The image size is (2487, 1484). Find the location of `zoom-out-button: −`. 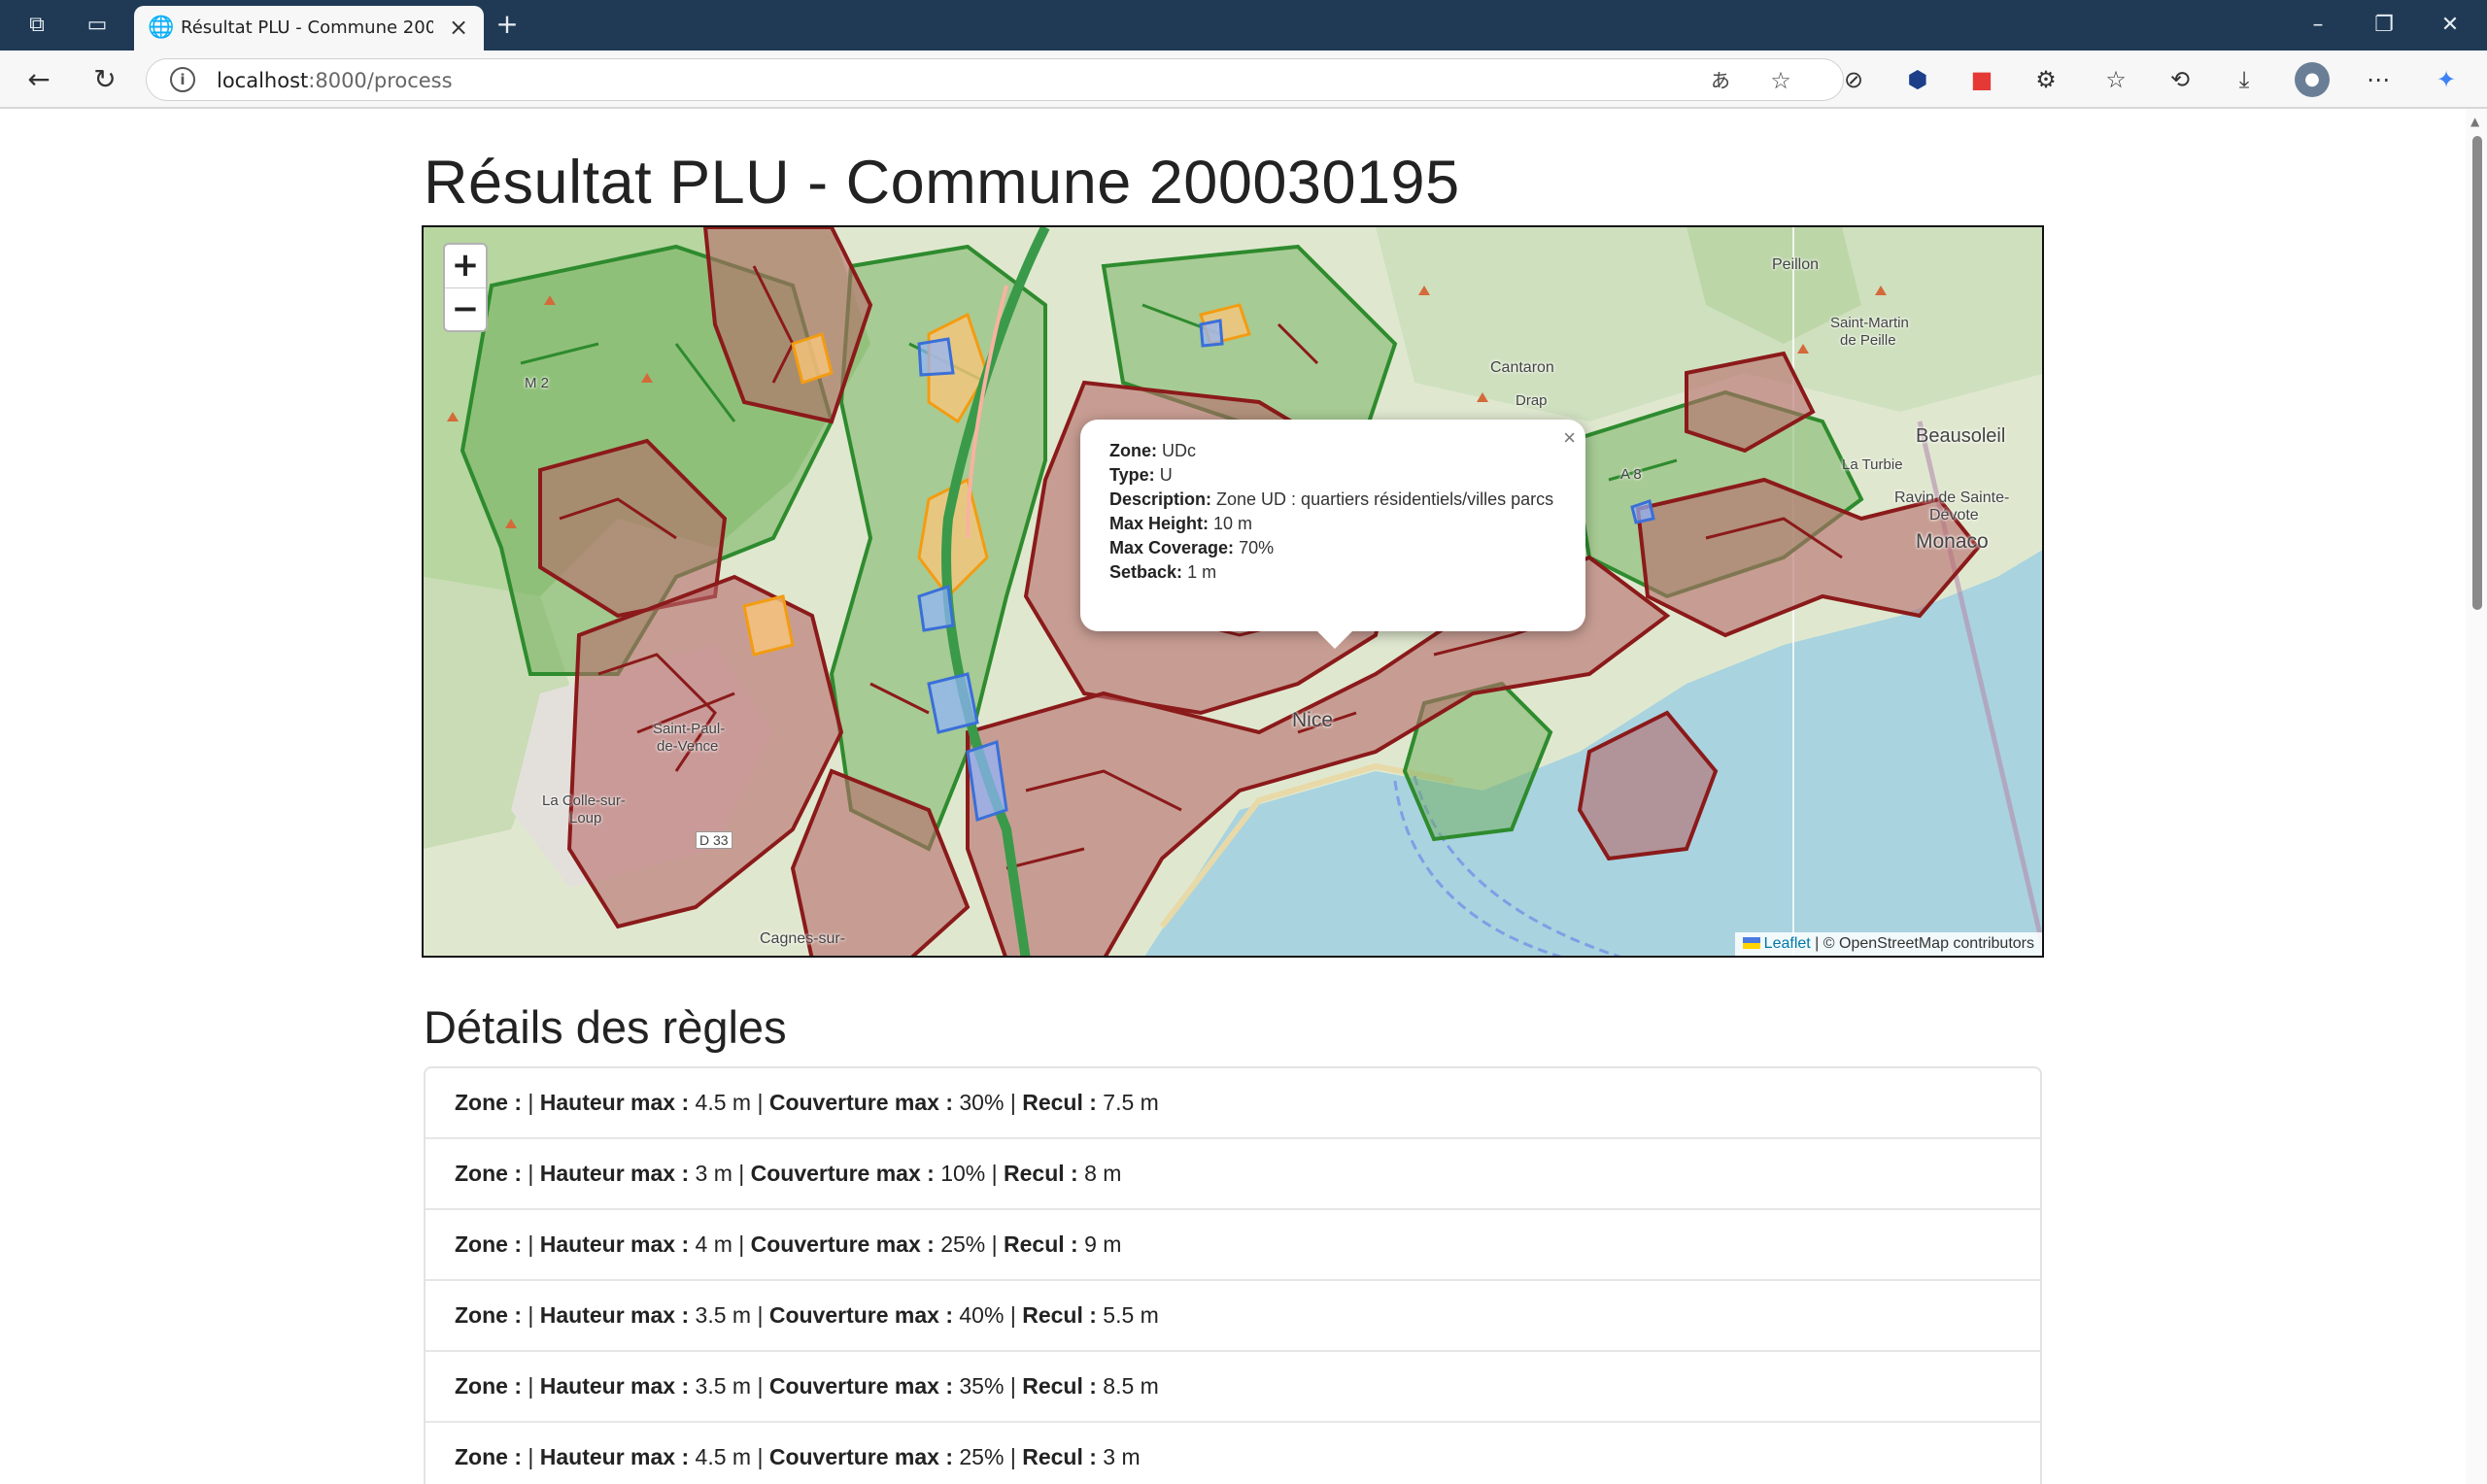

zoom-out-button: − is located at coordinates (465, 308).